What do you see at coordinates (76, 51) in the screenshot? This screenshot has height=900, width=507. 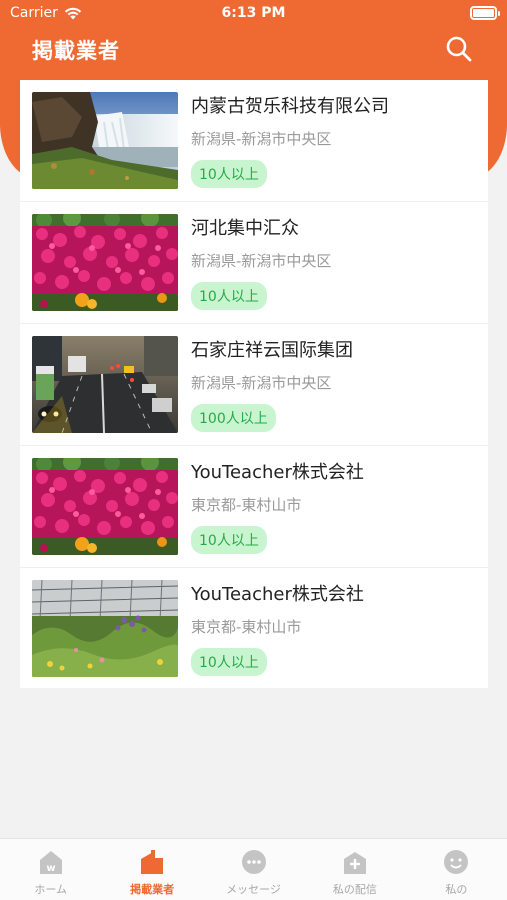 I see `page-title: 掲載業者` at bounding box center [76, 51].